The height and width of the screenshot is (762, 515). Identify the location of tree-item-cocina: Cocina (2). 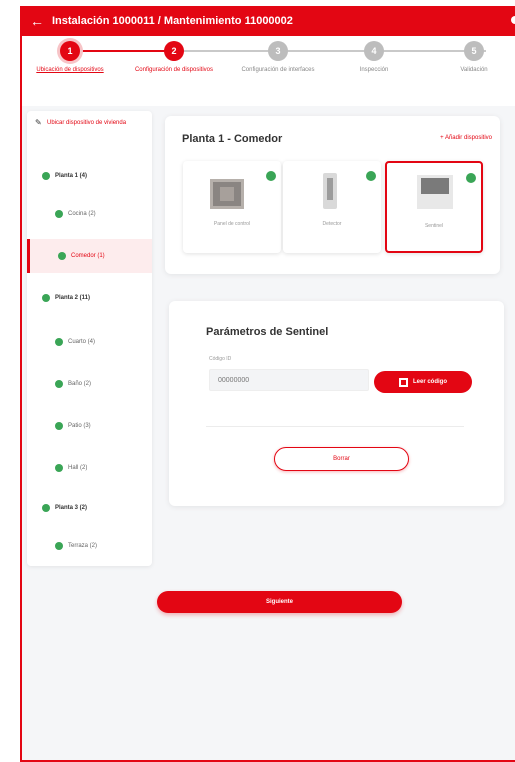
(89, 214).